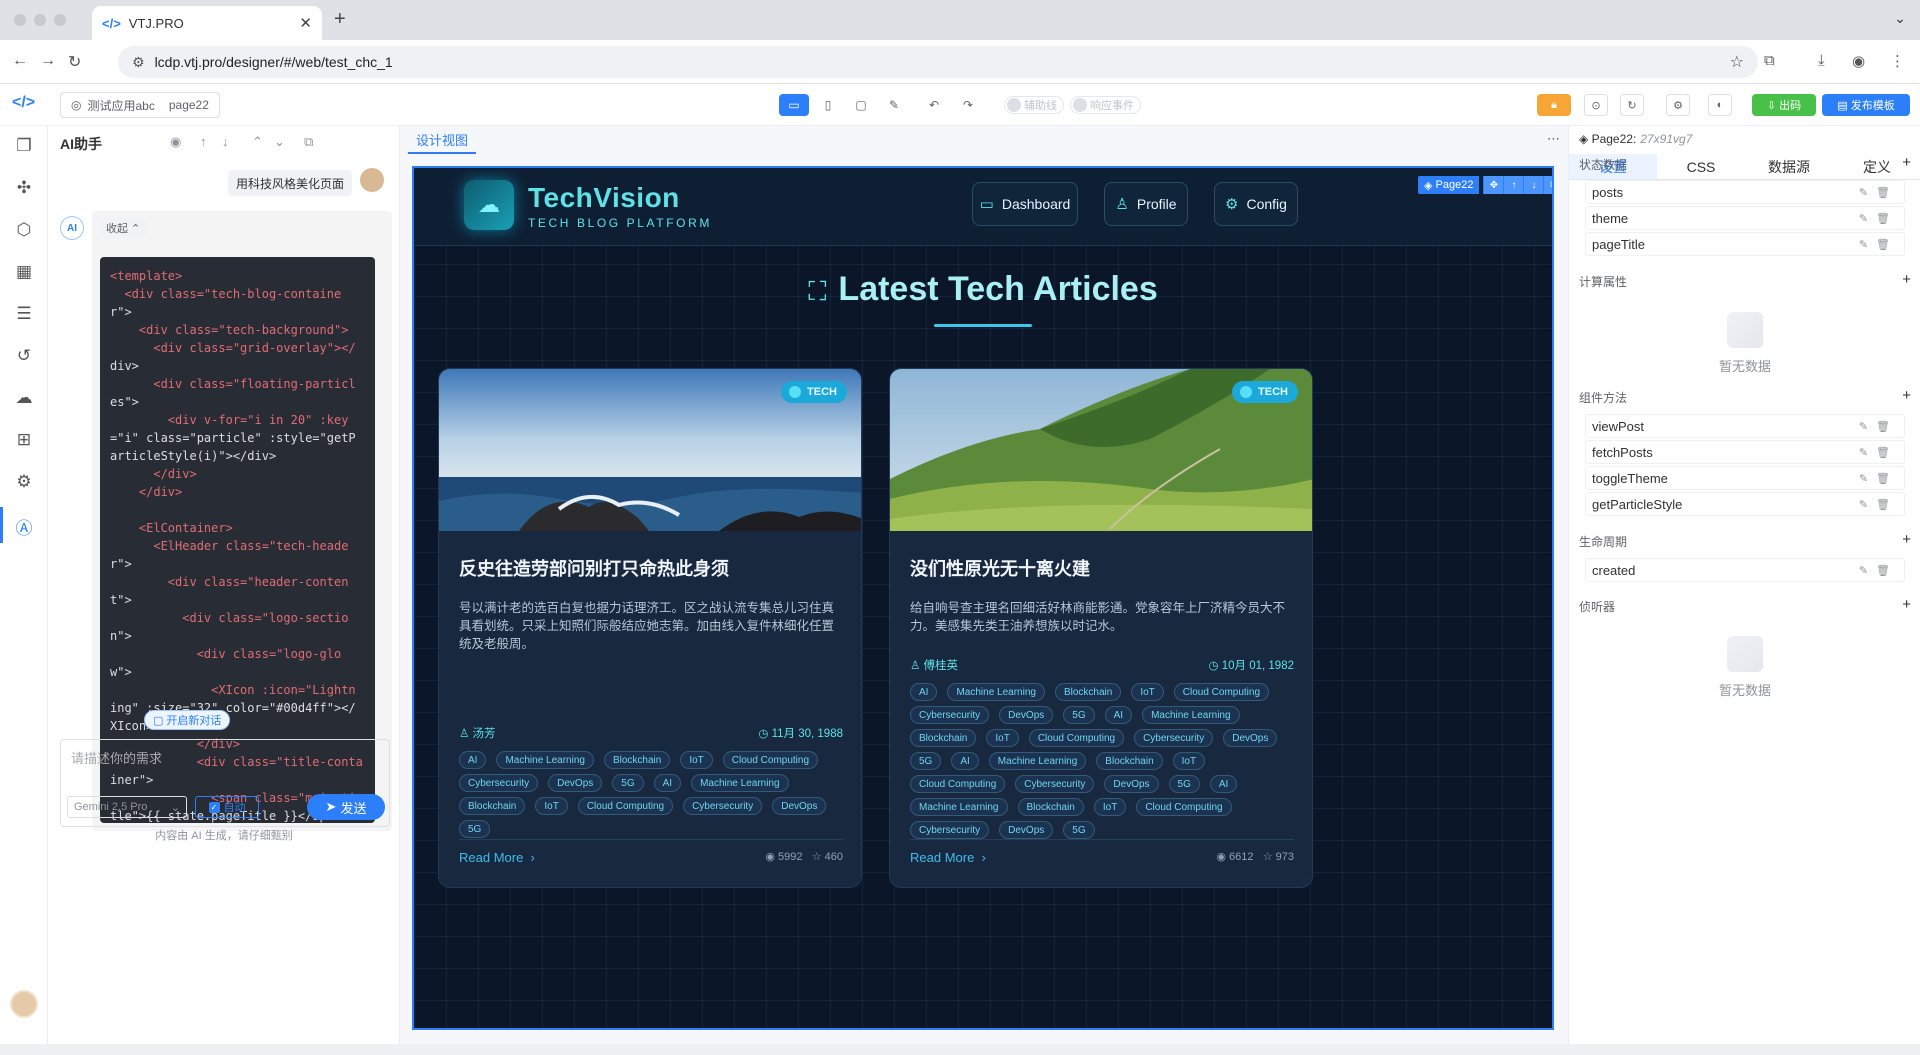 The height and width of the screenshot is (1055, 1920). Describe the element at coordinates (138, 62) in the screenshot. I see `site-settings-icon: ⚙` at that location.